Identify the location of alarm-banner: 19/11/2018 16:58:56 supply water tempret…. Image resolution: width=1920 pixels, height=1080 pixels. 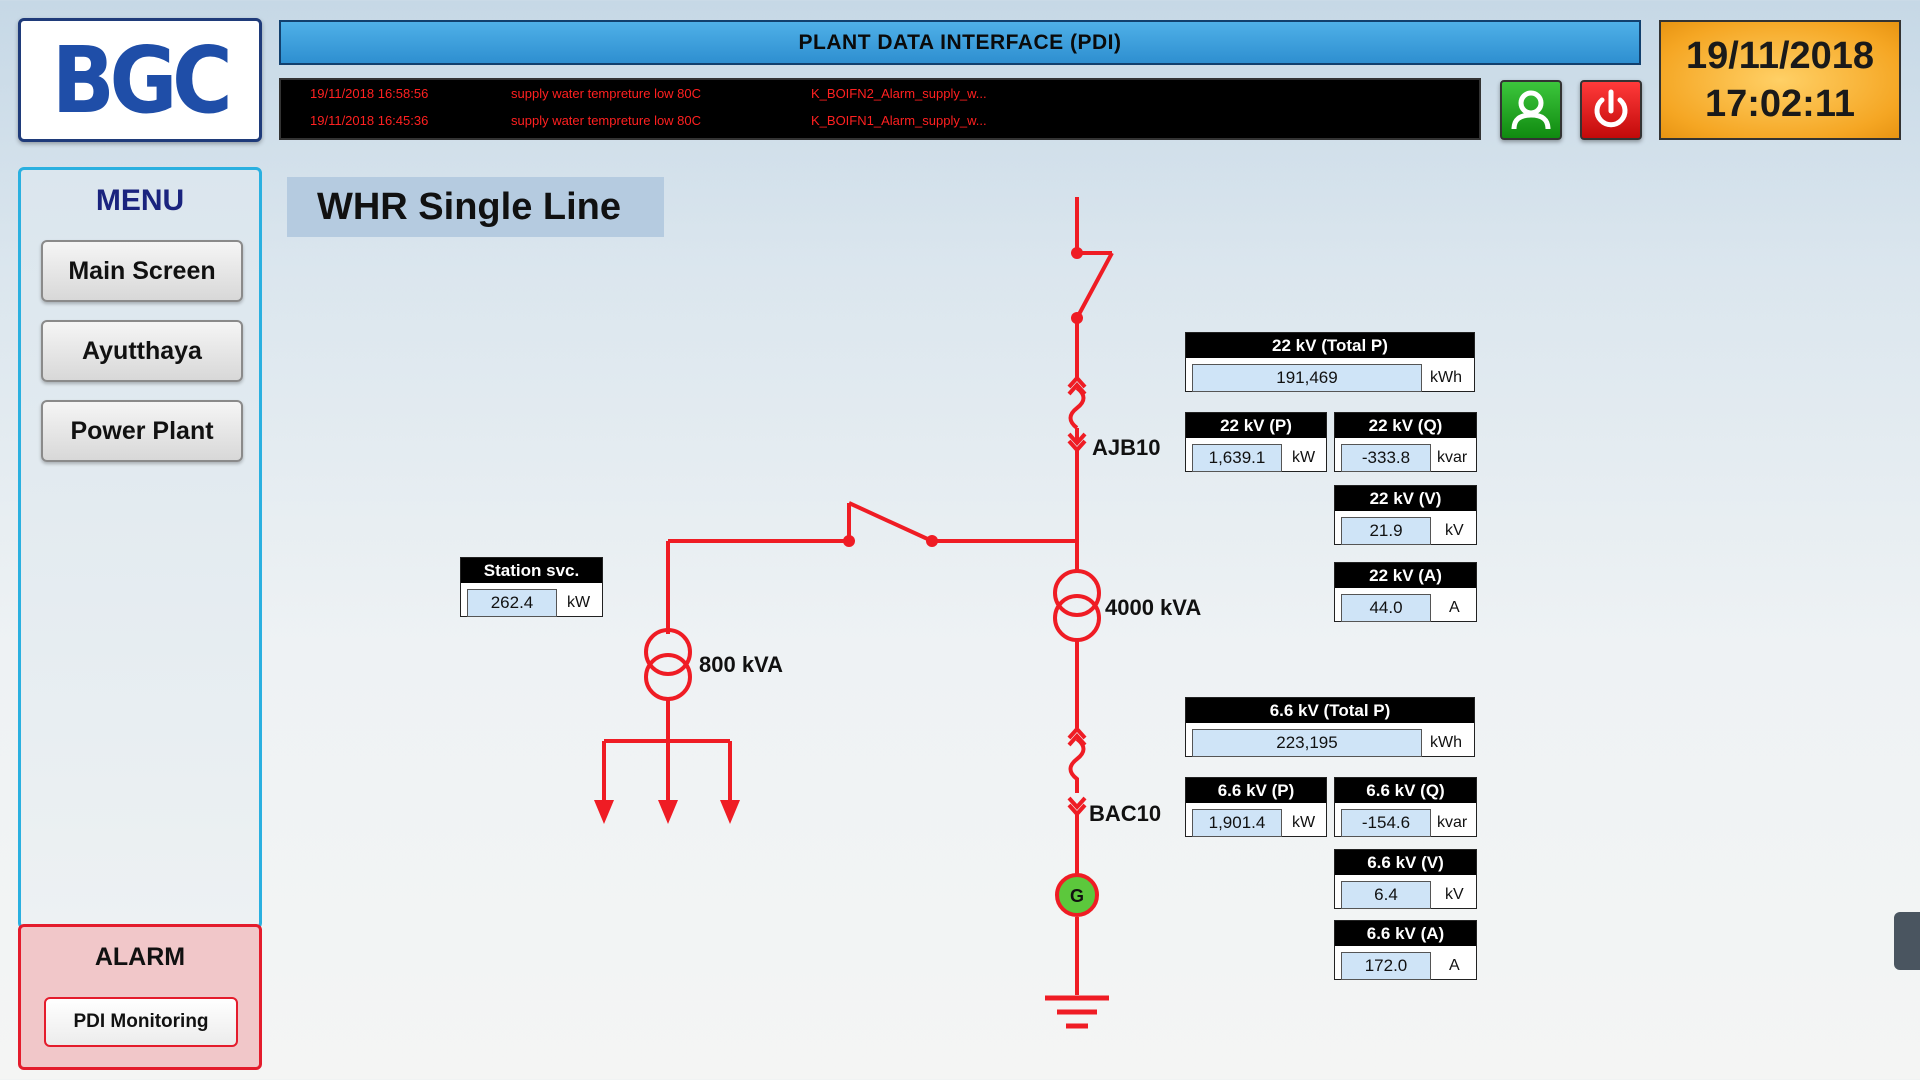
(880, 109).